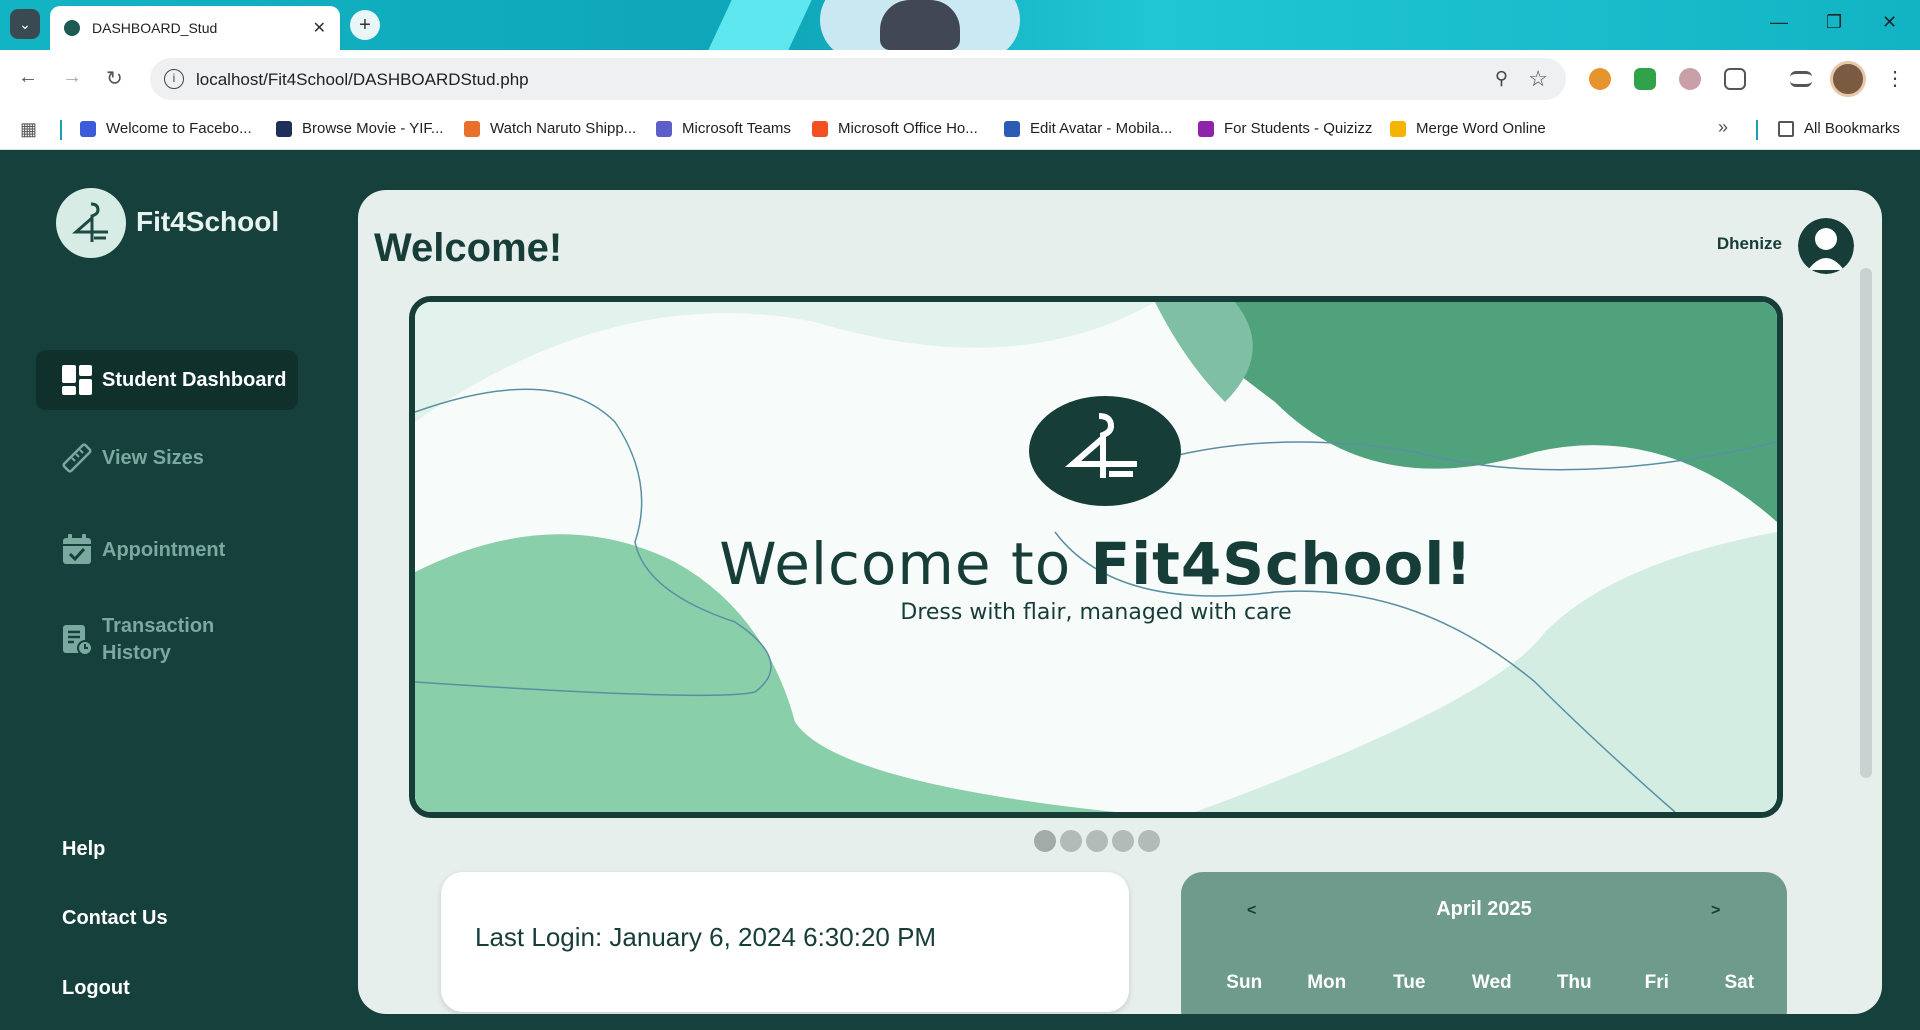 The height and width of the screenshot is (1030, 1920). What do you see at coordinates (920, 25) in the screenshot?
I see `theme-decoration` at bounding box center [920, 25].